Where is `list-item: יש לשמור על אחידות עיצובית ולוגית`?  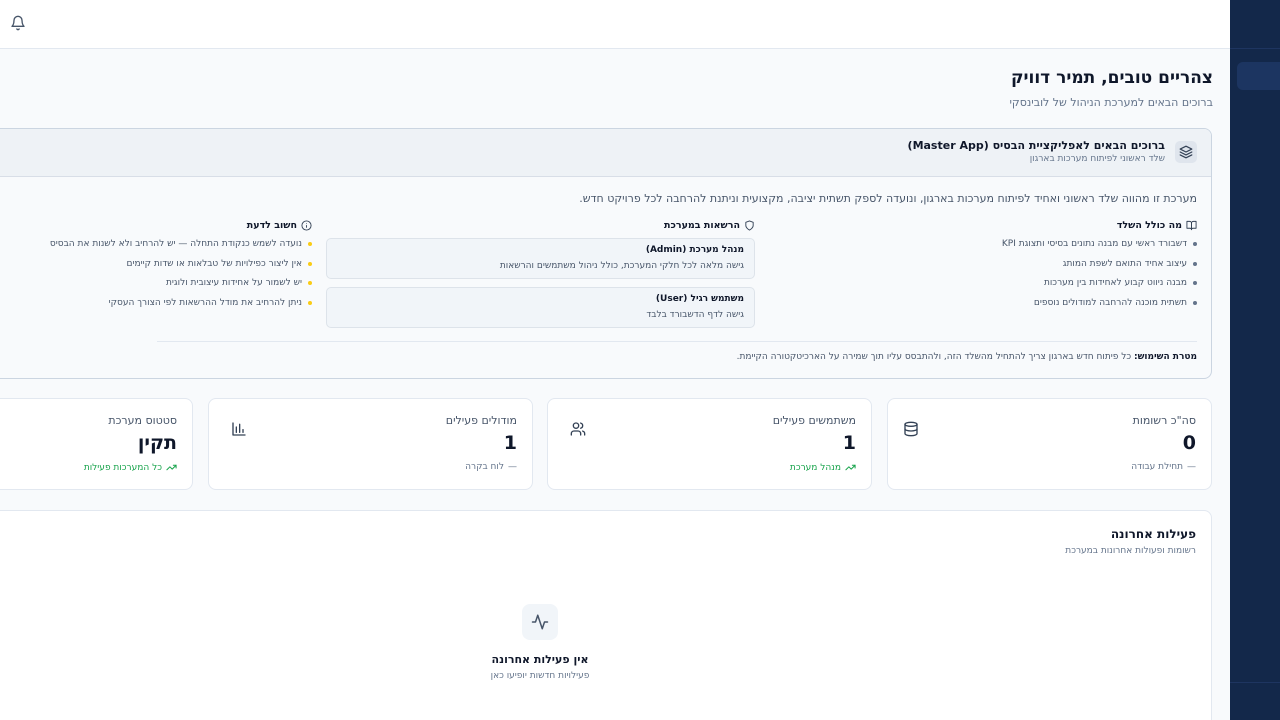
list-item: יש לשמור על אחידות עיצובית ולוגית is located at coordinates (181, 287).